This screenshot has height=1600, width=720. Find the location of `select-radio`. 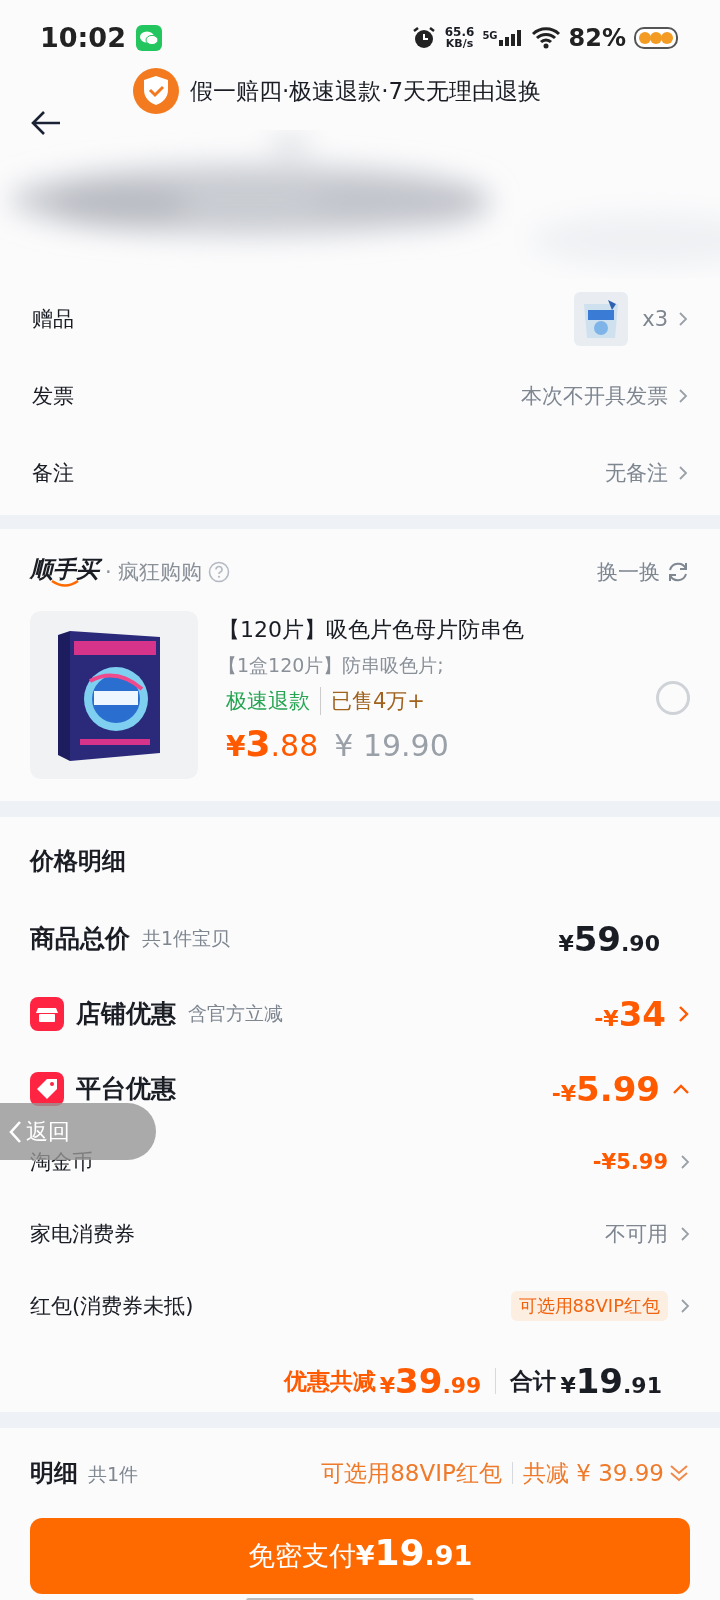

select-radio is located at coordinates (673, 698).